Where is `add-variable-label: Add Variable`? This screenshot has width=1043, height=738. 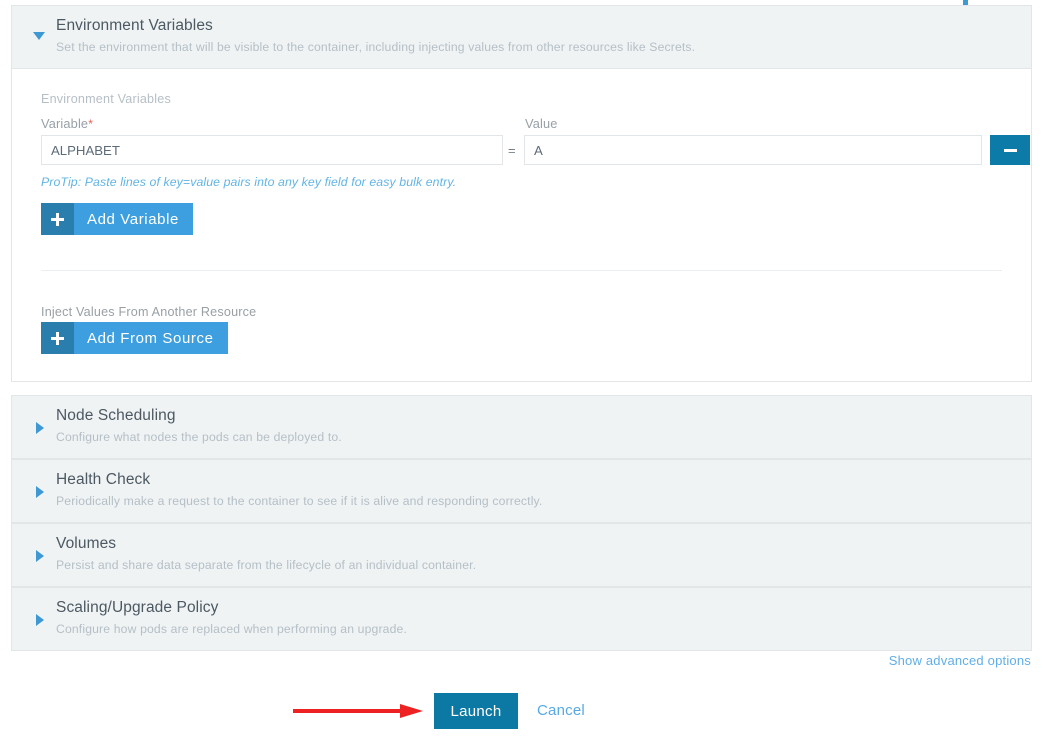 add-variable-label: Add Variable is located at coordinates (133, 219).